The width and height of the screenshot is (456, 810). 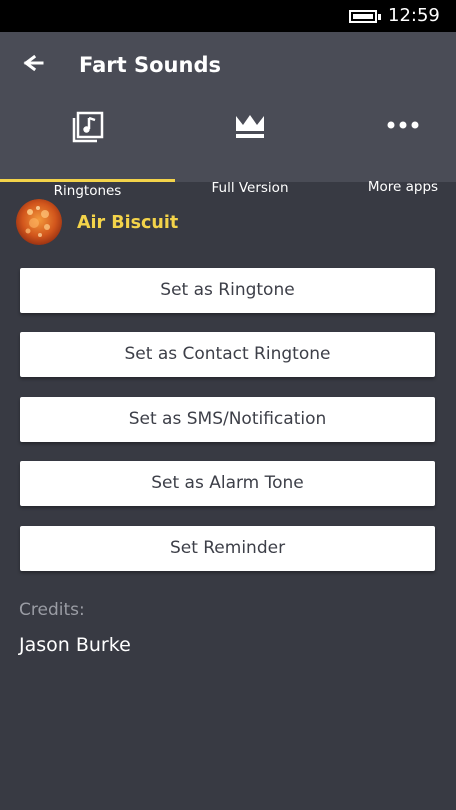 I want to click on tab-indicator, so click(x=87, y=180).